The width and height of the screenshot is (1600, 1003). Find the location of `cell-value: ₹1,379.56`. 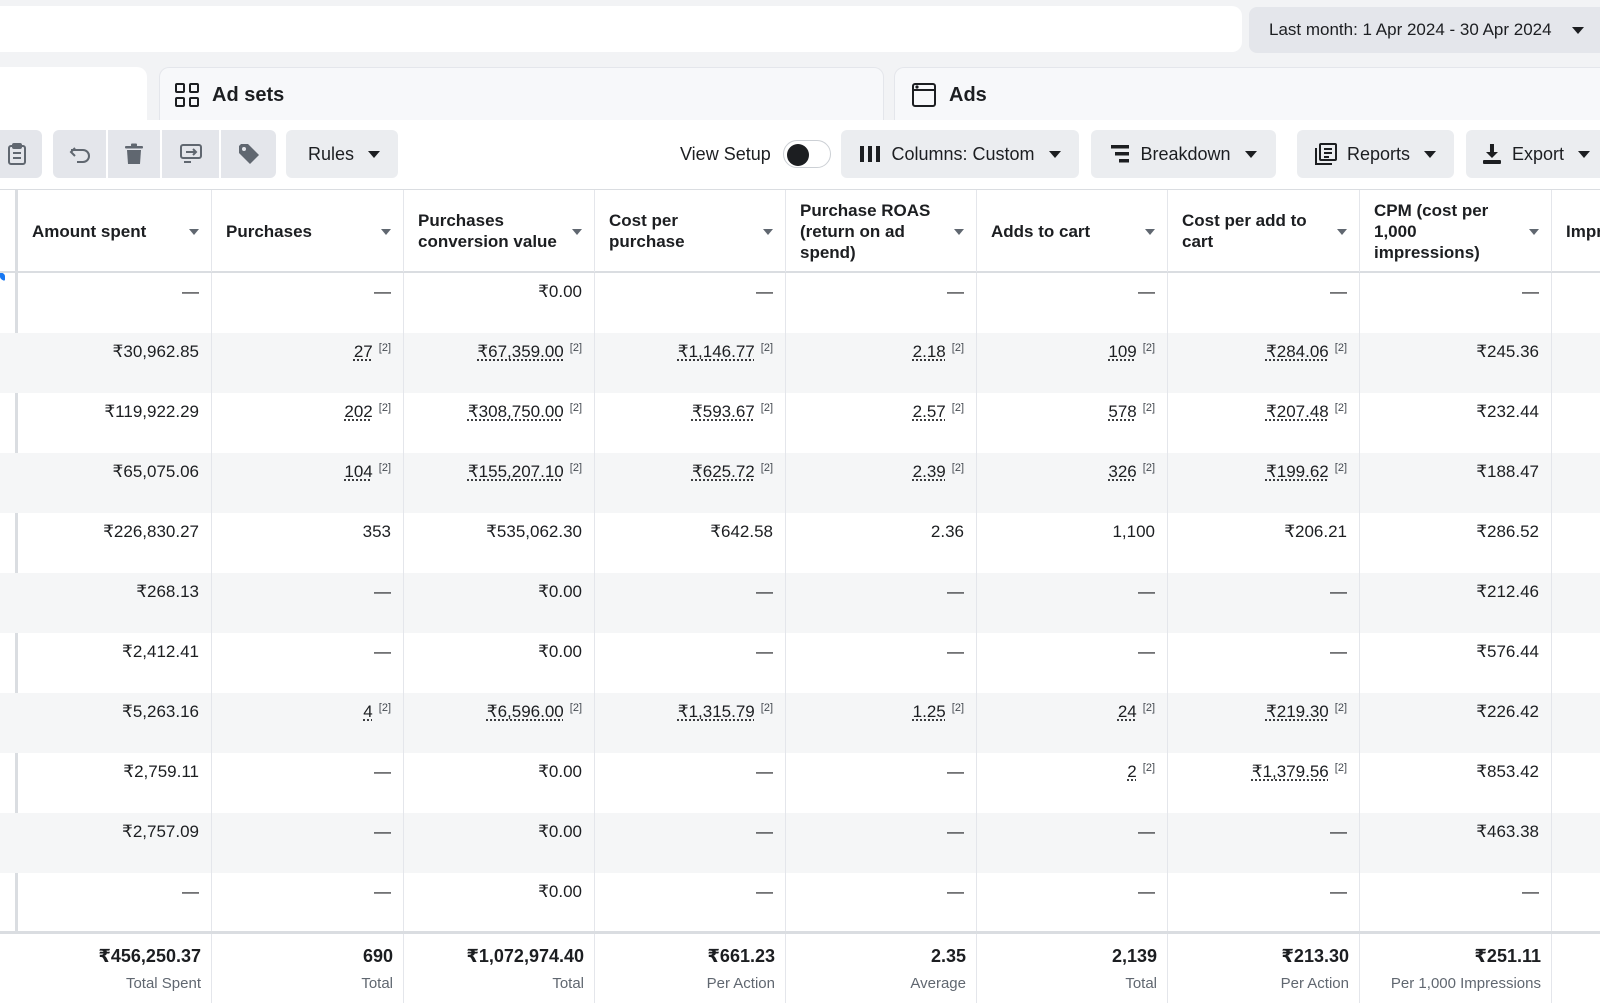

cell-value: ₹1,379.56 is located at coordinates (1290, 771).